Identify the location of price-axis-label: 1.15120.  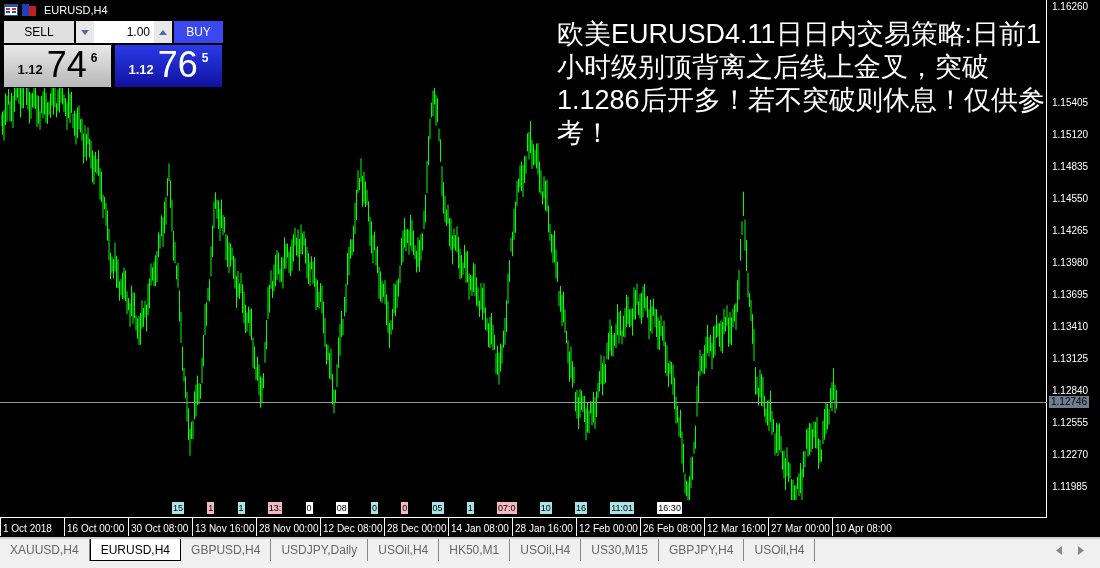
(1070, 135).